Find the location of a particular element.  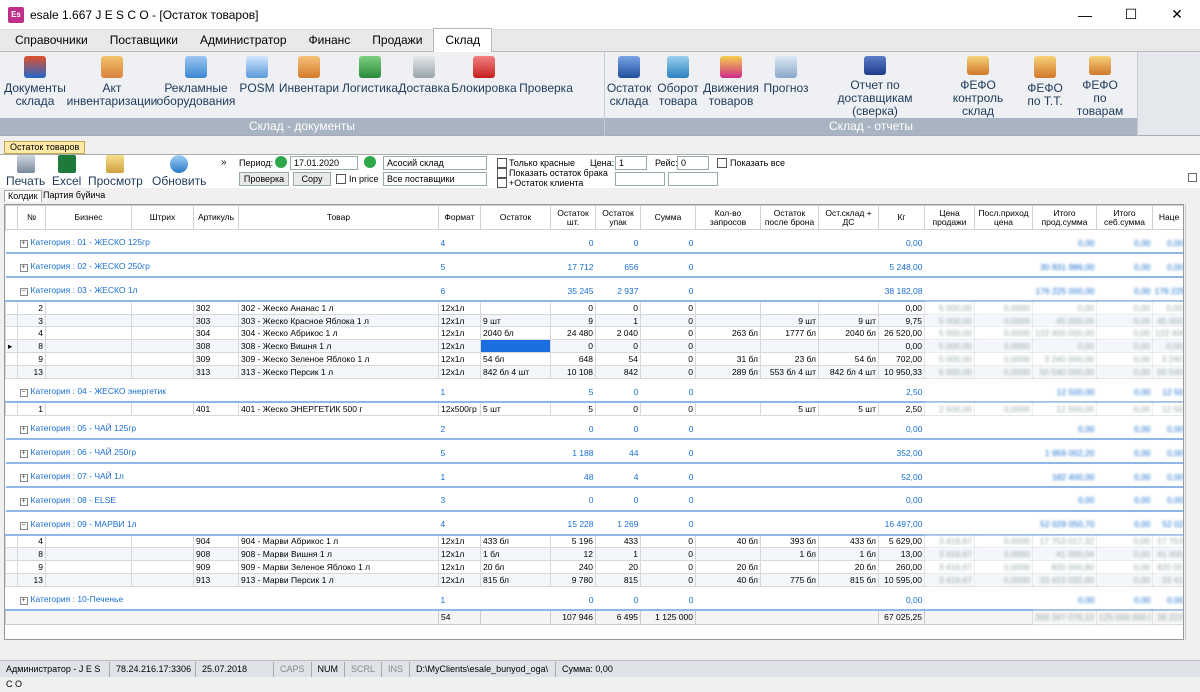

cell: 308 is located at coordinates (216, 346).